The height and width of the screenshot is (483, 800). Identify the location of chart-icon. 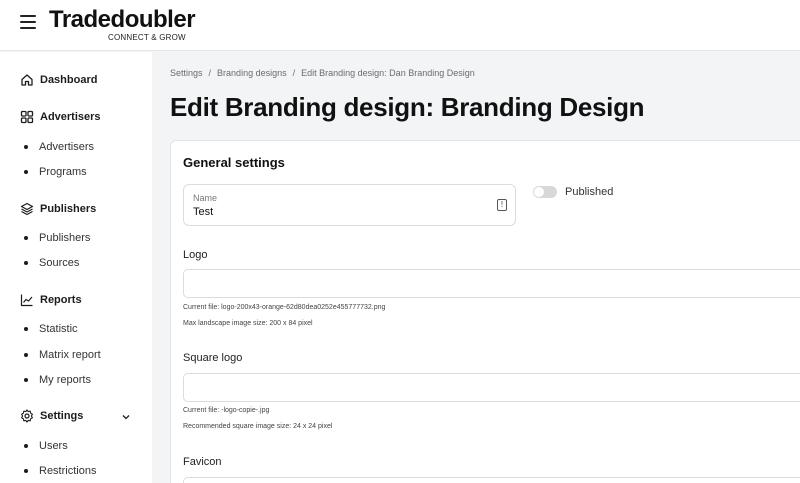
(26, 300).